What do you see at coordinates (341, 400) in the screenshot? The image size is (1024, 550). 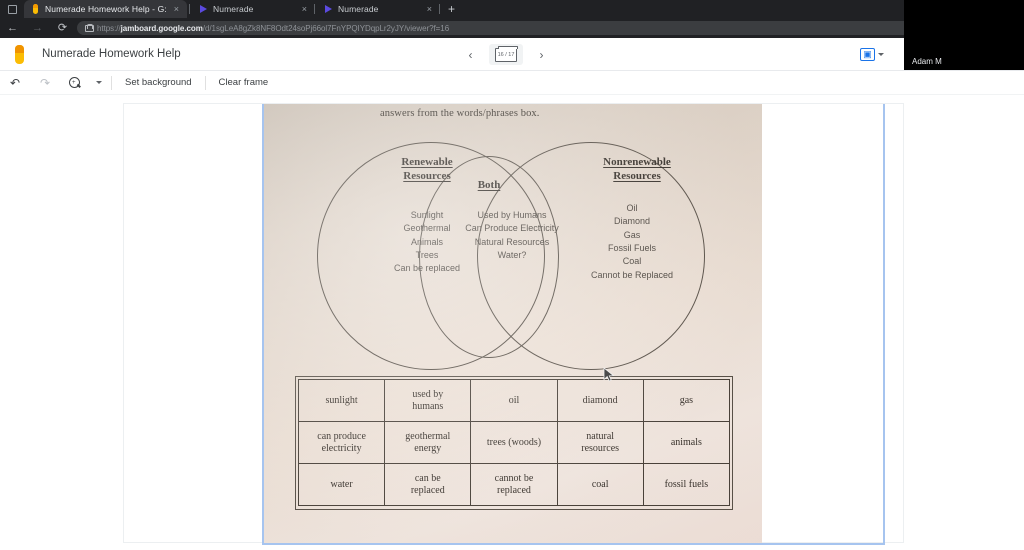 I see `word-bank-cell: sunlight` at bounding box center [341, 400].